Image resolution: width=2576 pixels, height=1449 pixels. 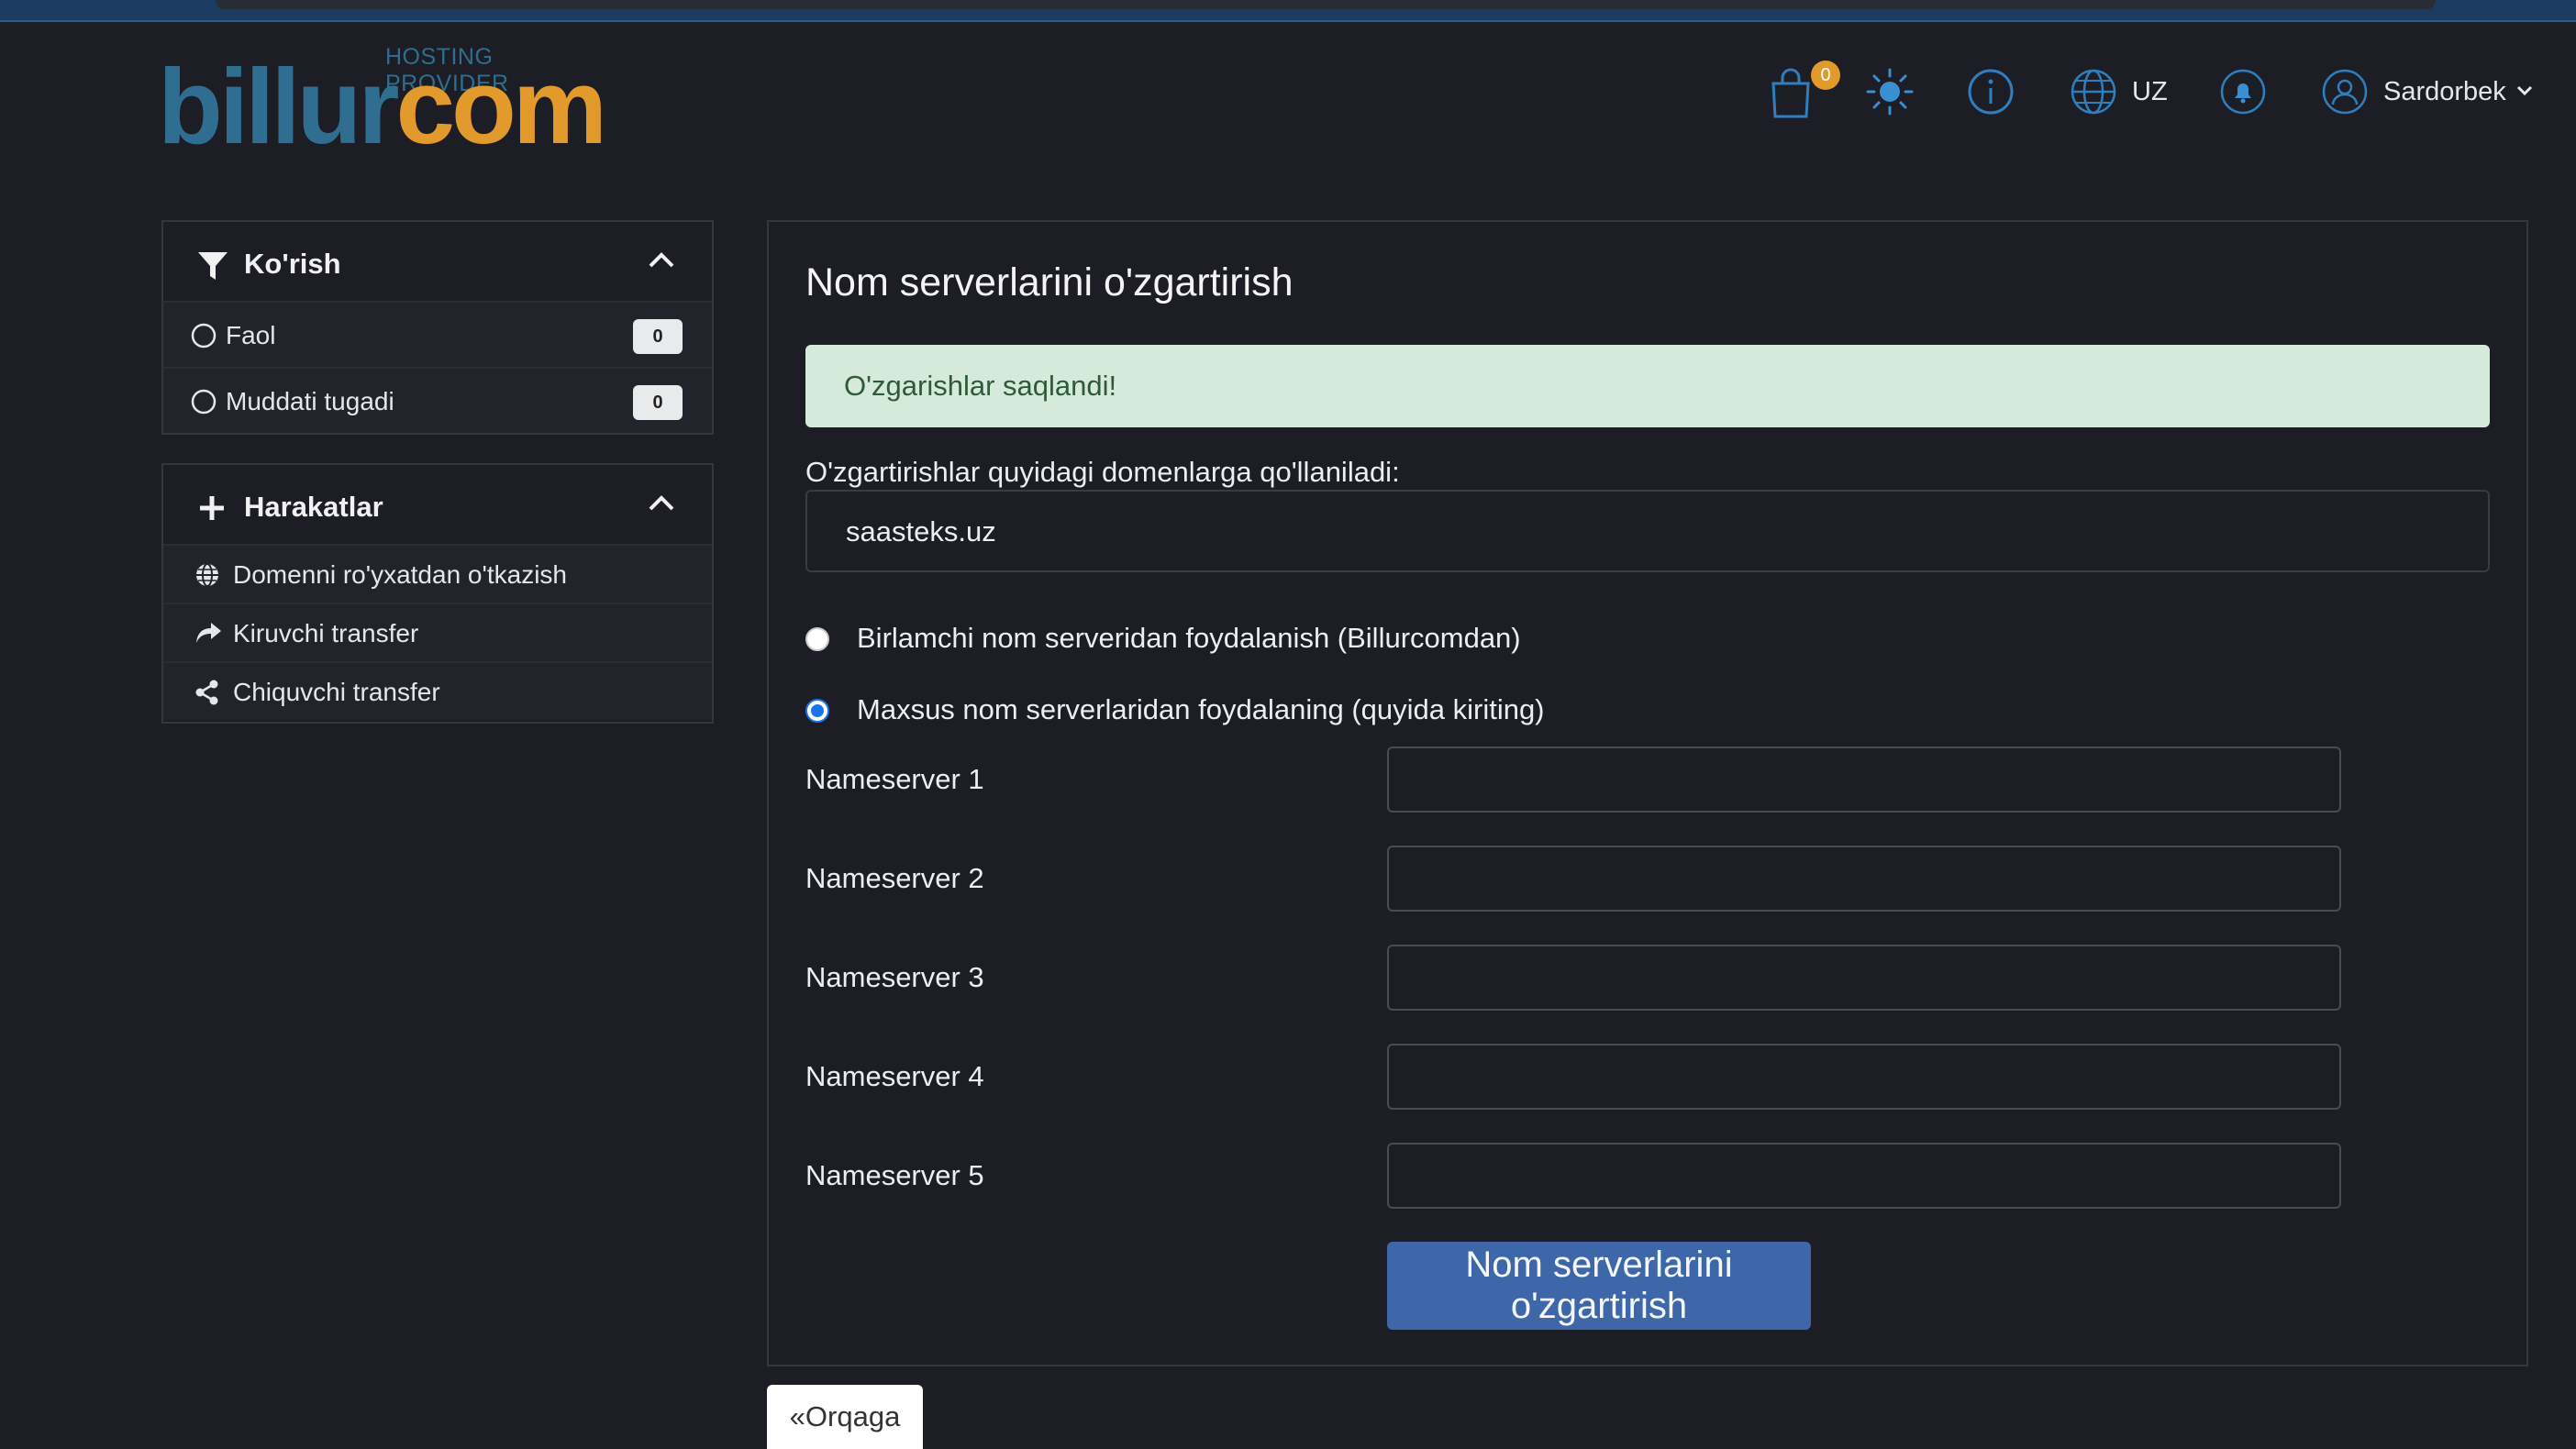 I want to click on action-label: Chiquvchi transfer, so click(x=336, y=692).